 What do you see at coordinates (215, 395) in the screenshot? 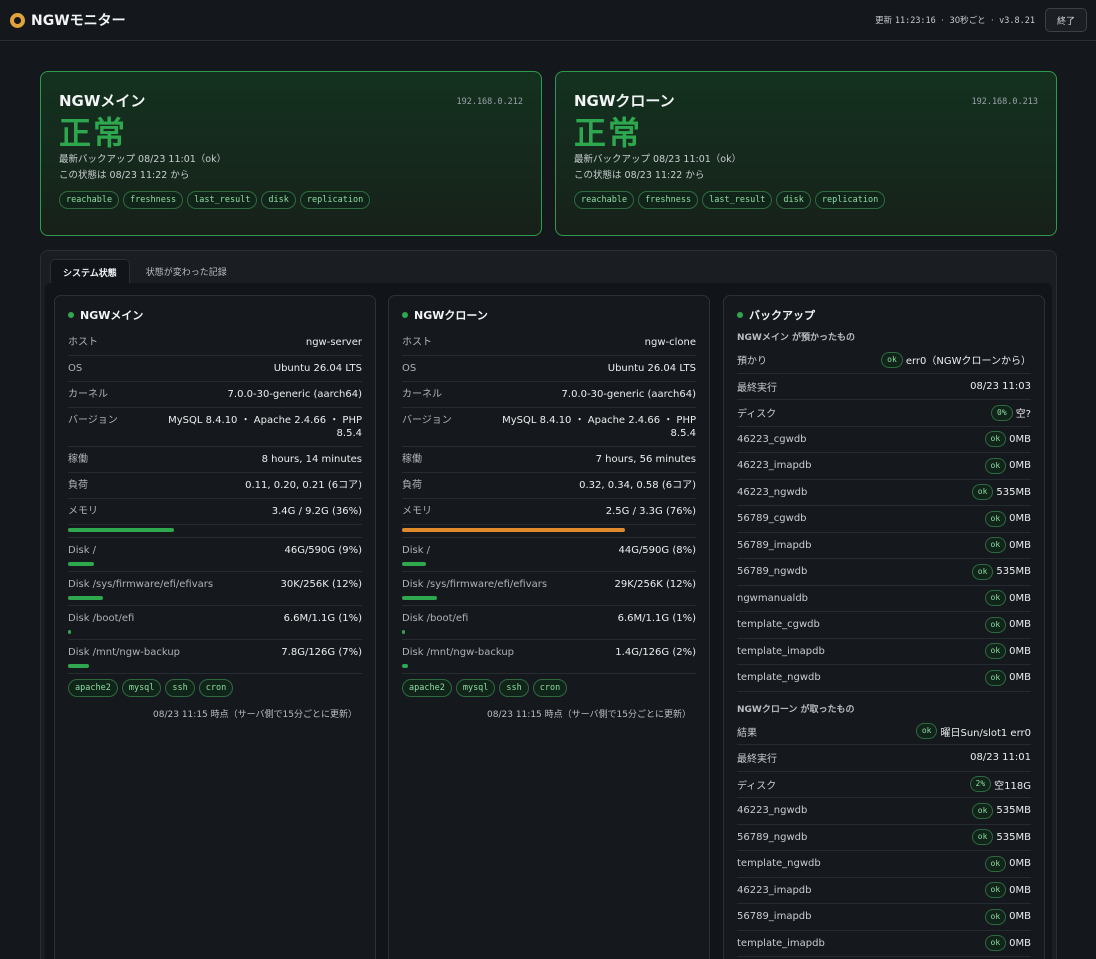
I see `info-row: カーネル 7.0.0-30-generic (aarch64)` at bounding box center [215, 395].